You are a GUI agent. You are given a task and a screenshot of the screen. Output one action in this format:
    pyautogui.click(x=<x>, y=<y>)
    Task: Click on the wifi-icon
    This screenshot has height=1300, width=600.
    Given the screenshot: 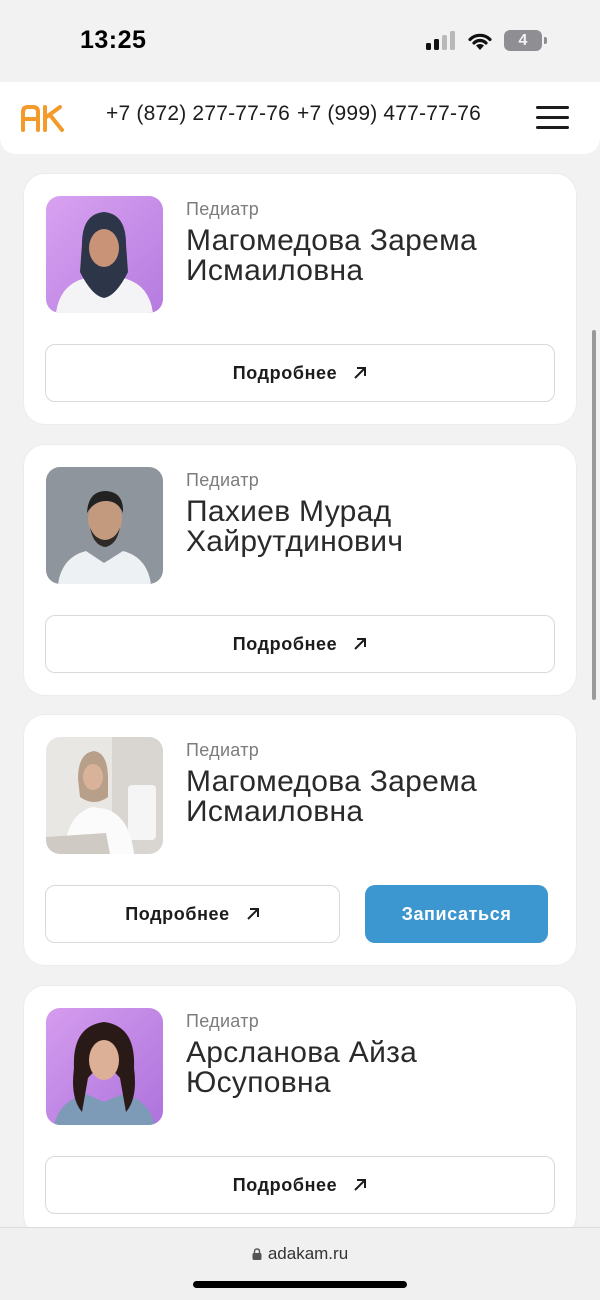 What is the action you would take?
    pyautogui.click(x=480, y=41)
    